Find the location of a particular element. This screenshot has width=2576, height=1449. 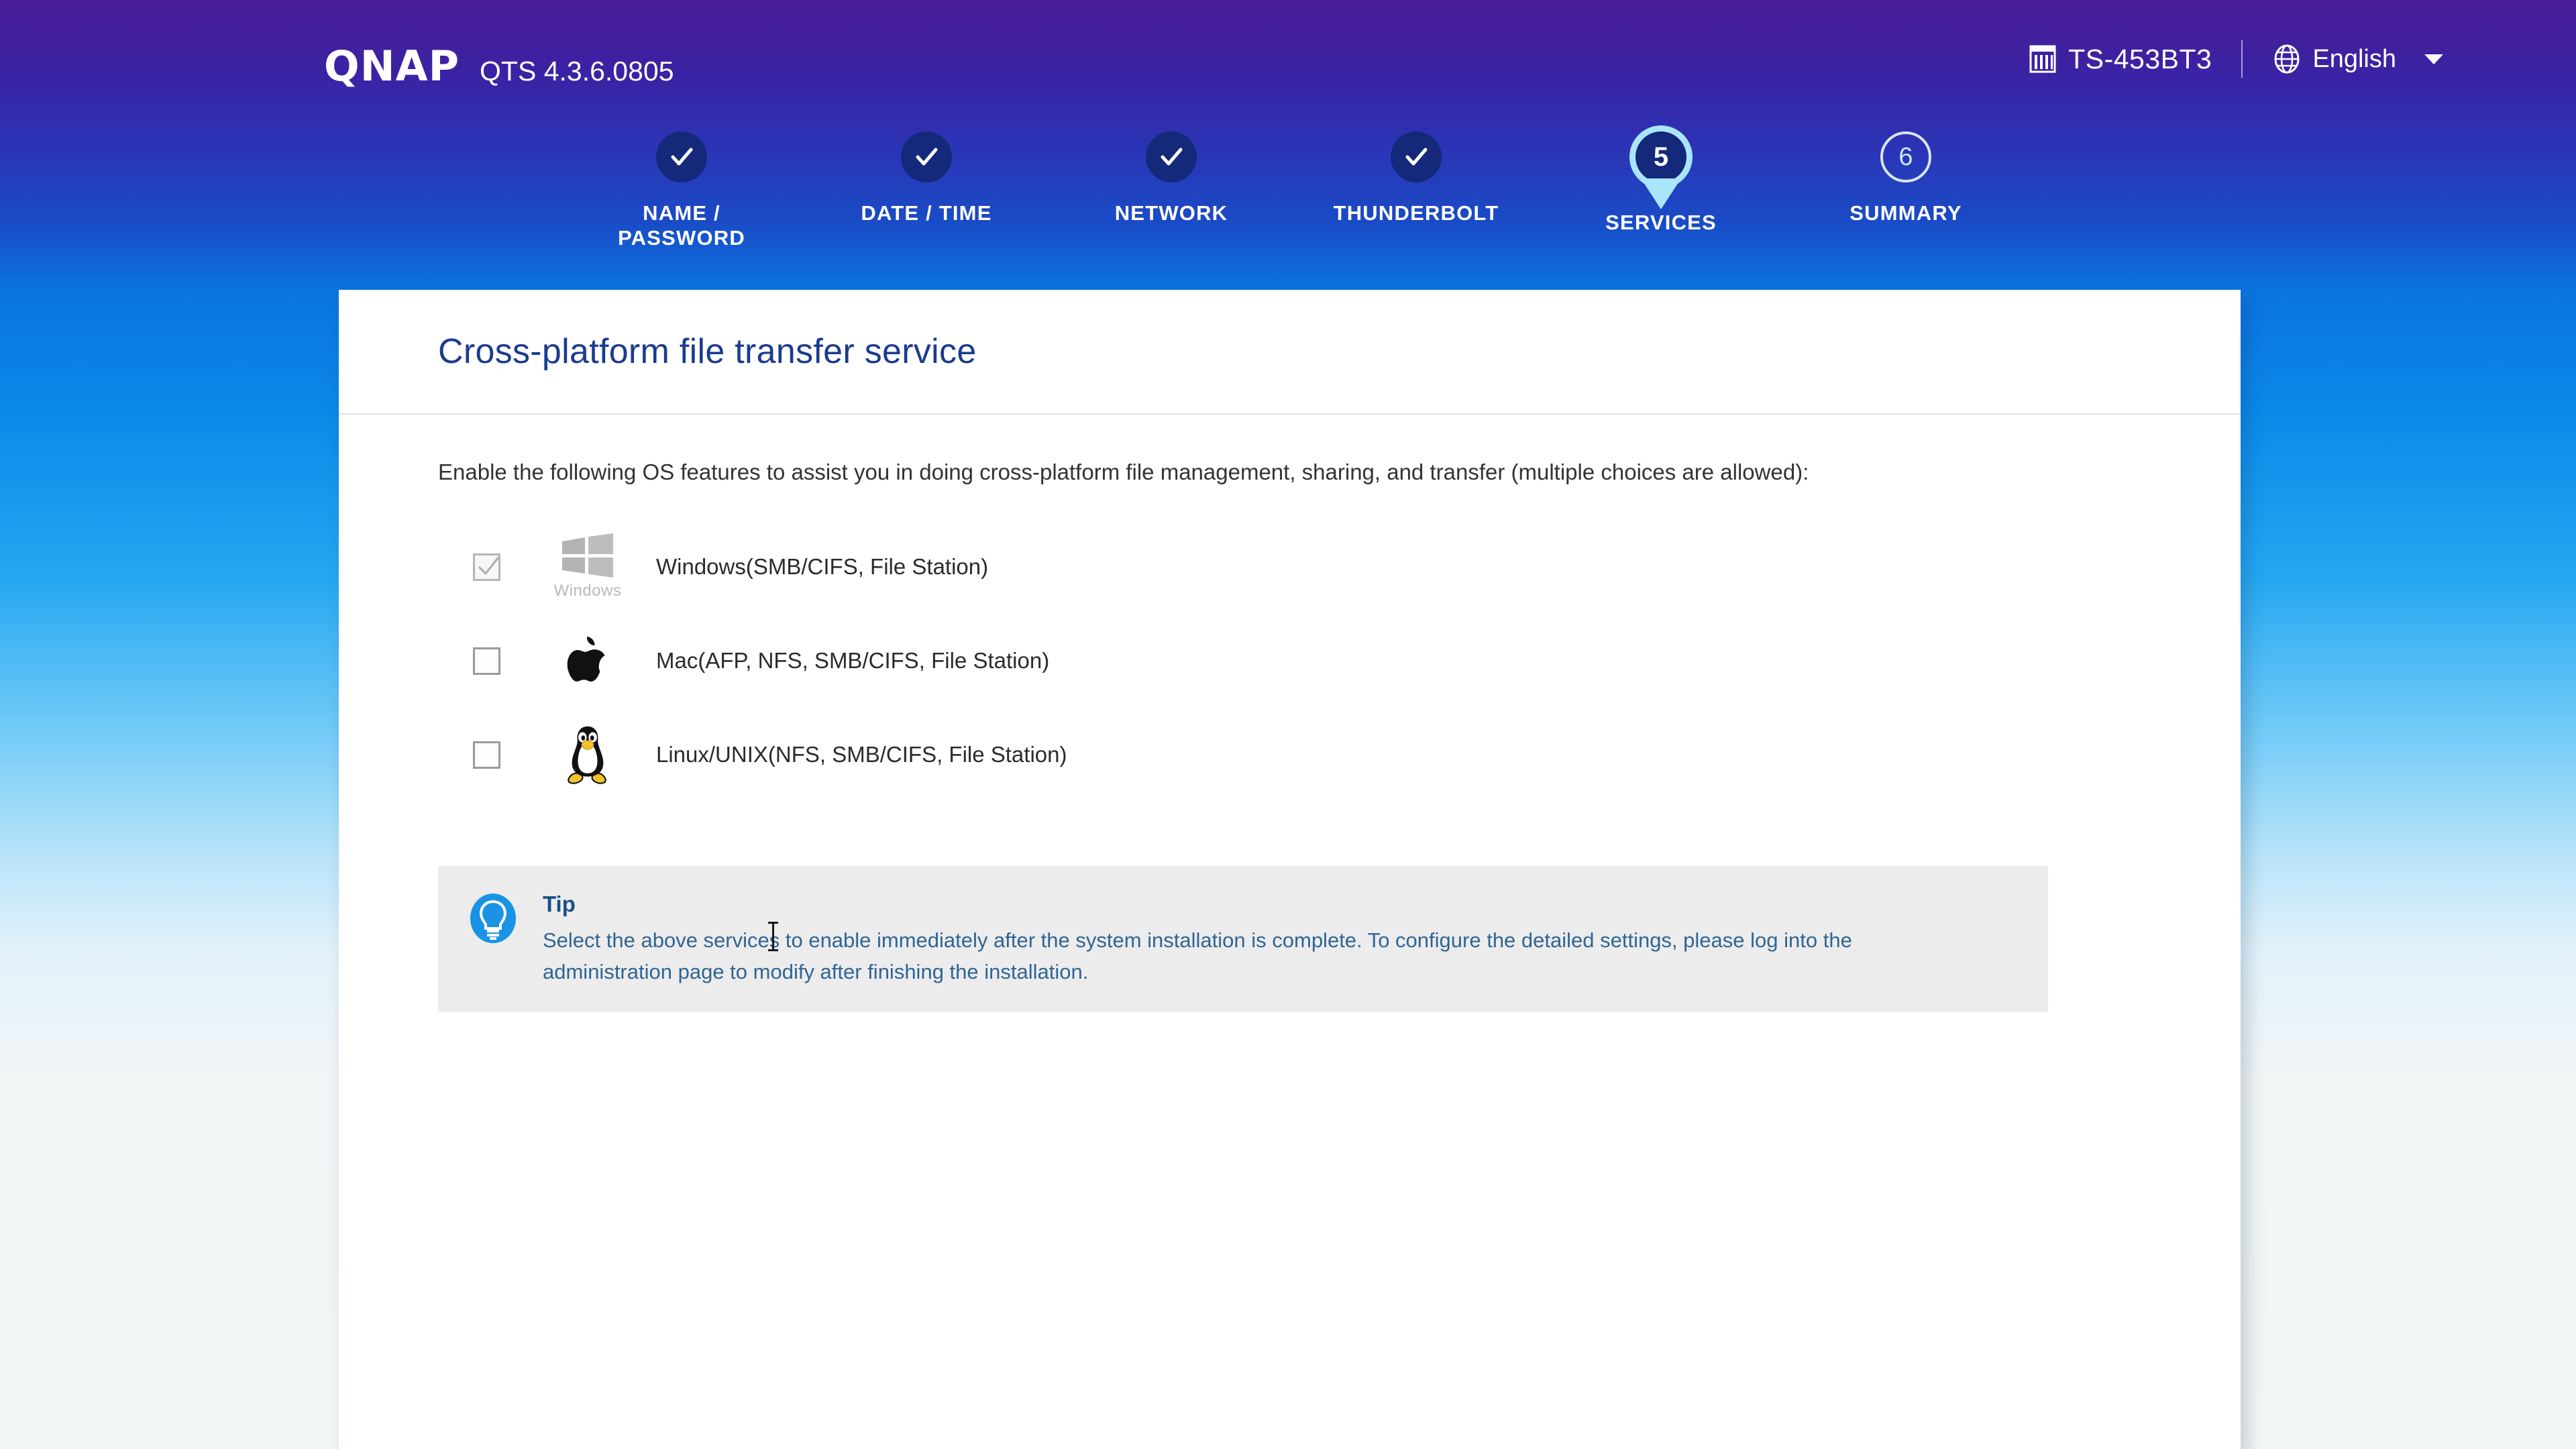

step-network: NETWORK is located at coordinates (1171, 178).